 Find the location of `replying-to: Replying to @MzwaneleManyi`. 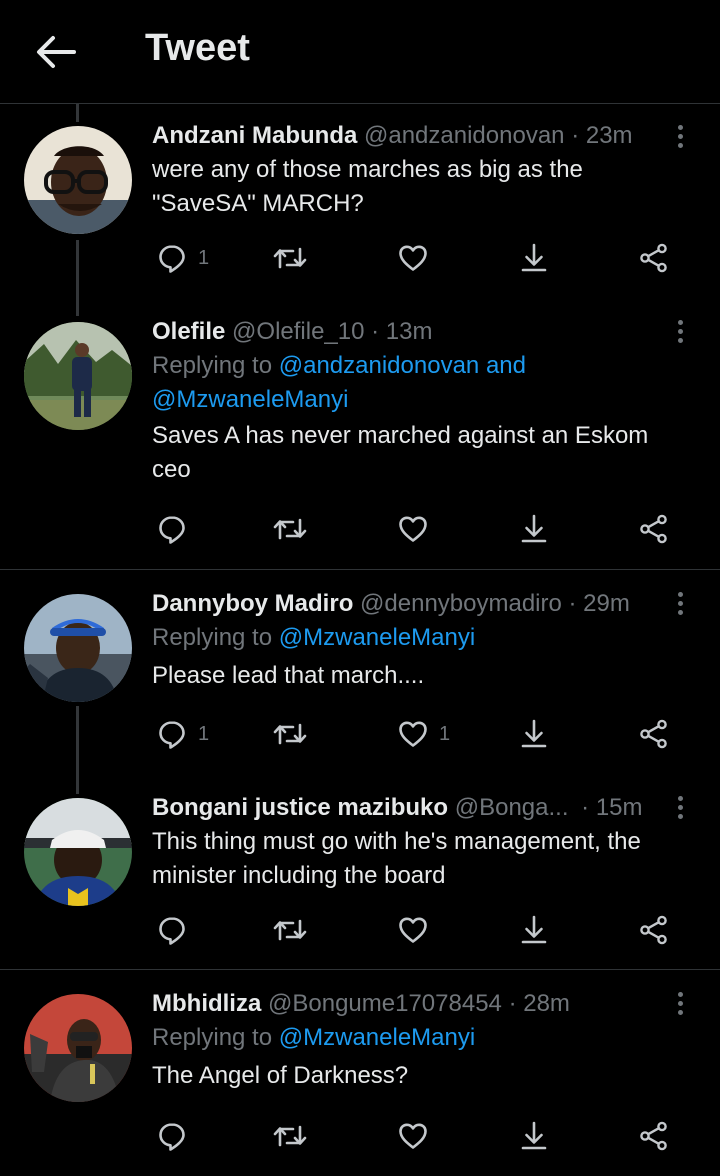

replying-to: Replying to @MzwaneleManyi is located at coordinates (421, 638).